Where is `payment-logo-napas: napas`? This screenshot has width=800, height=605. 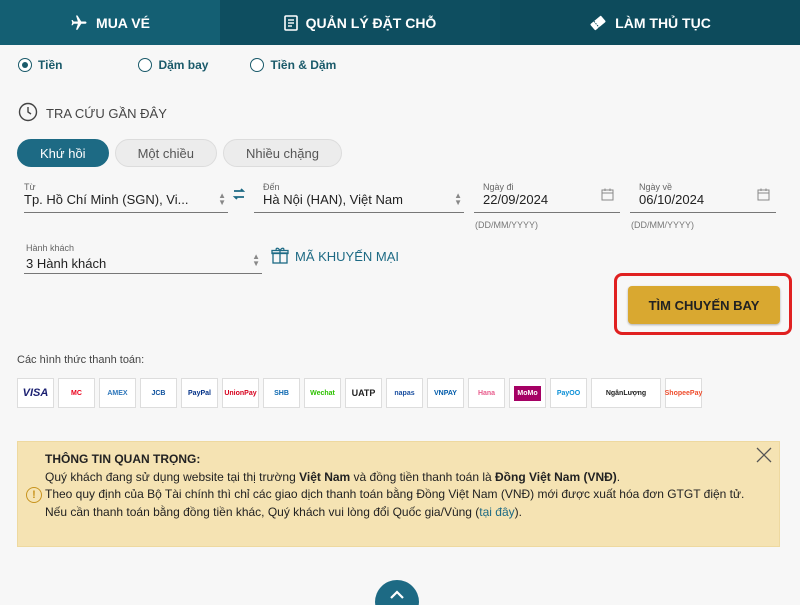
payment-logo-napas: napas is located at coordinates (404, 393).